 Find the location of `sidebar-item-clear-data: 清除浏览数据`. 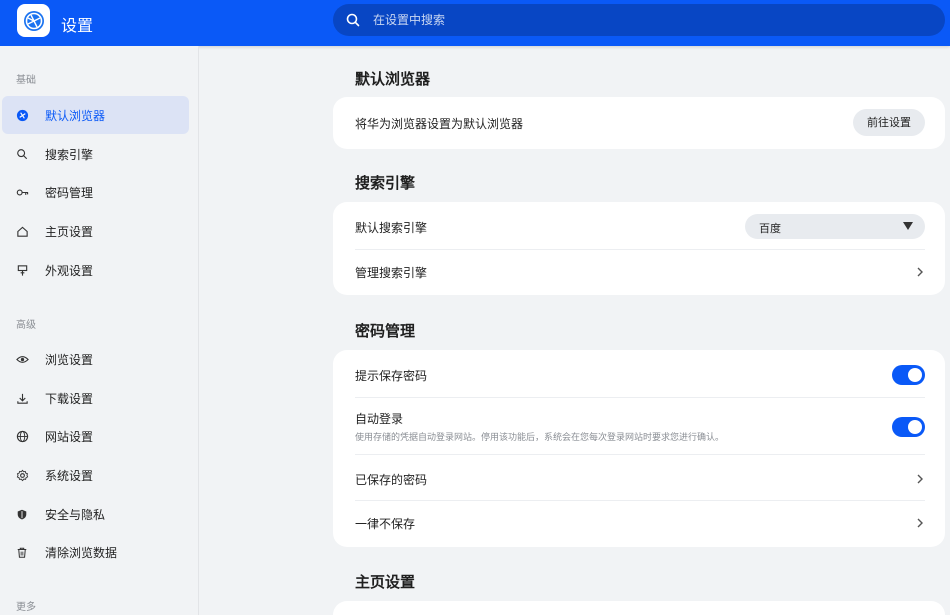

sidebar-item-clear-data: 清除浏览数据 is located at coordinates (95, 552).